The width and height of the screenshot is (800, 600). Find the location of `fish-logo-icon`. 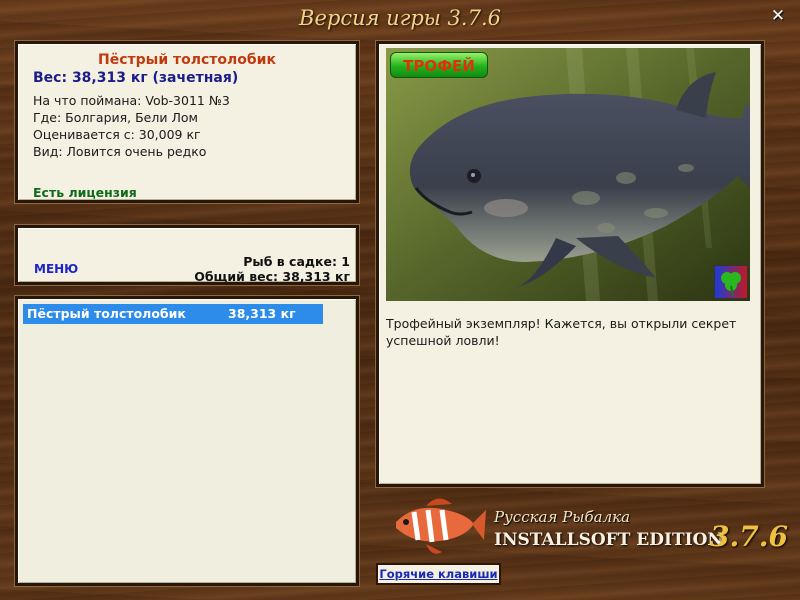

fish-logo-icon is located at coordinates (441, 526).